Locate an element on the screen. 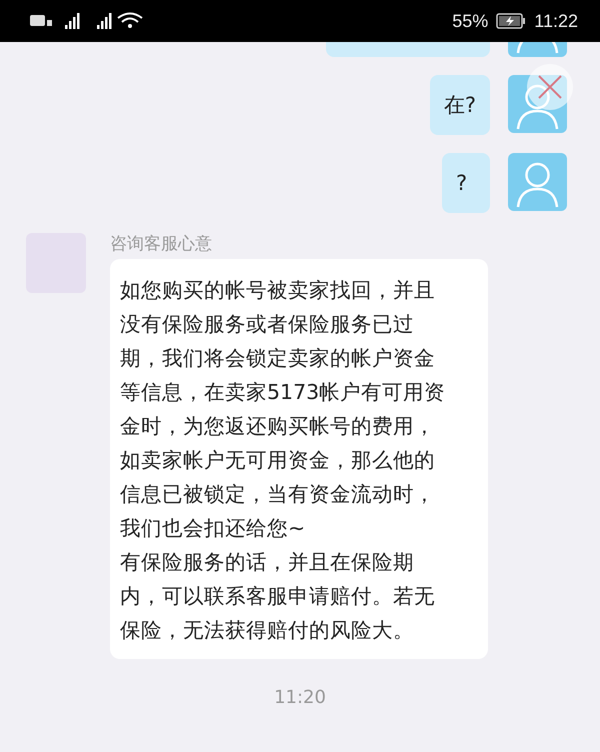 This screenshot has height=752, width=600. message-text: 有保险服务的话，并且在保险期 is located at coordinates (267, 562).